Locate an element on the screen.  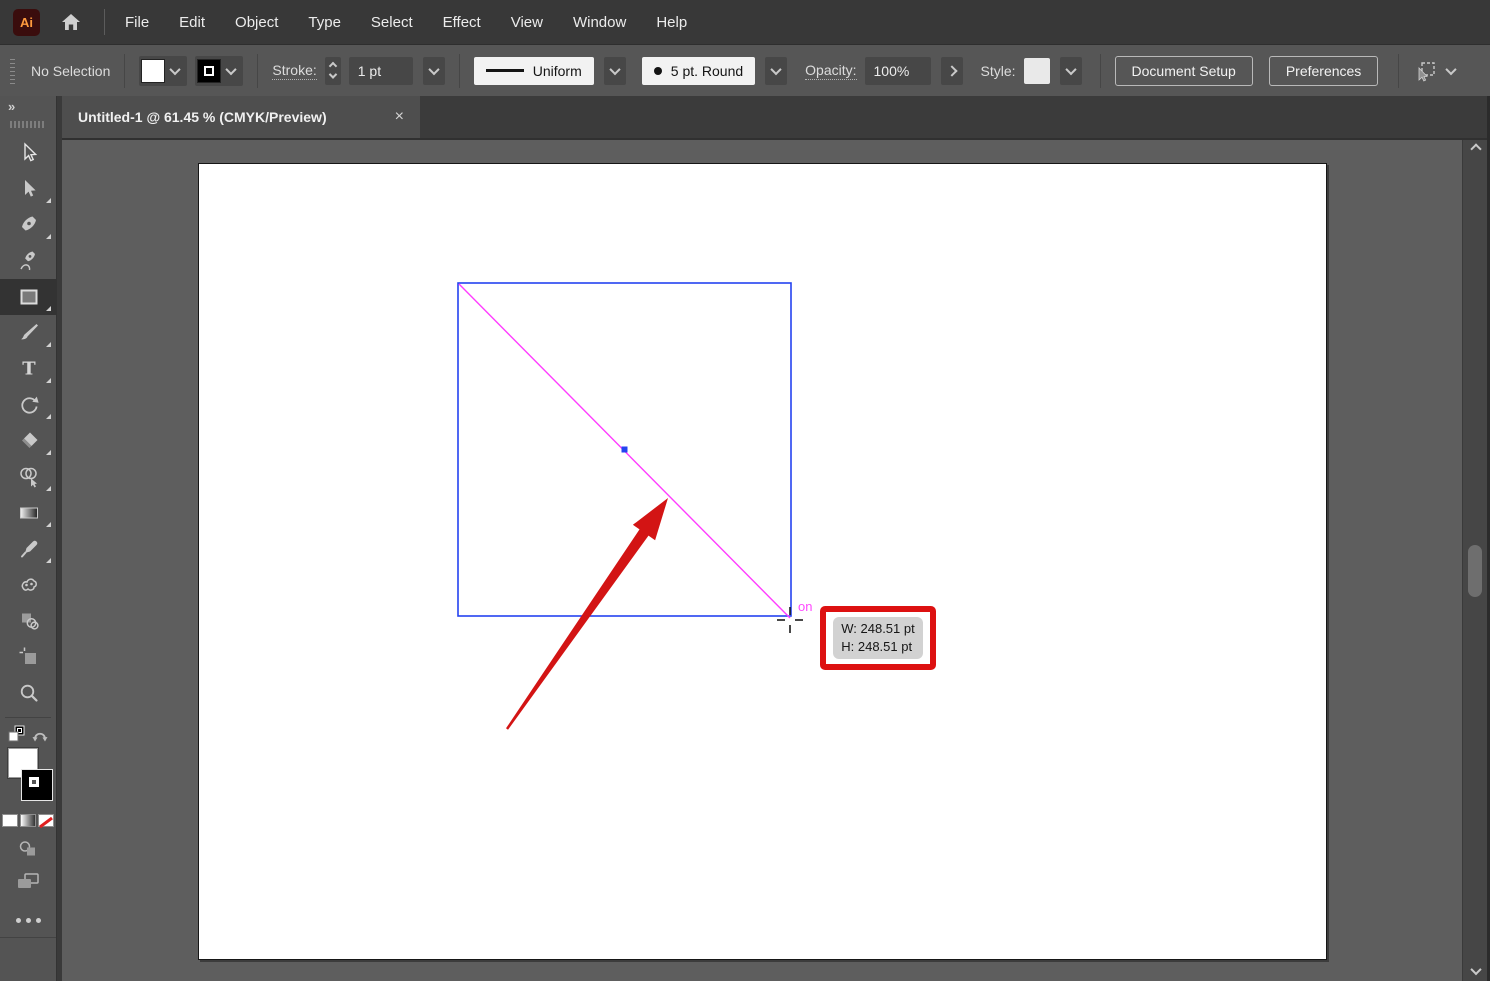
fill-dropdown is located at coordinates (175, 71).